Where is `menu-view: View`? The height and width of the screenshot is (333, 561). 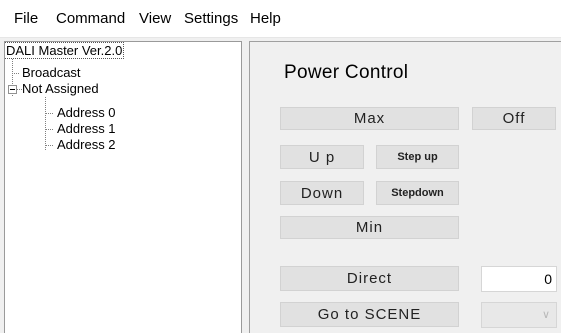
menu-view: View is located at coordinates (155, 19).